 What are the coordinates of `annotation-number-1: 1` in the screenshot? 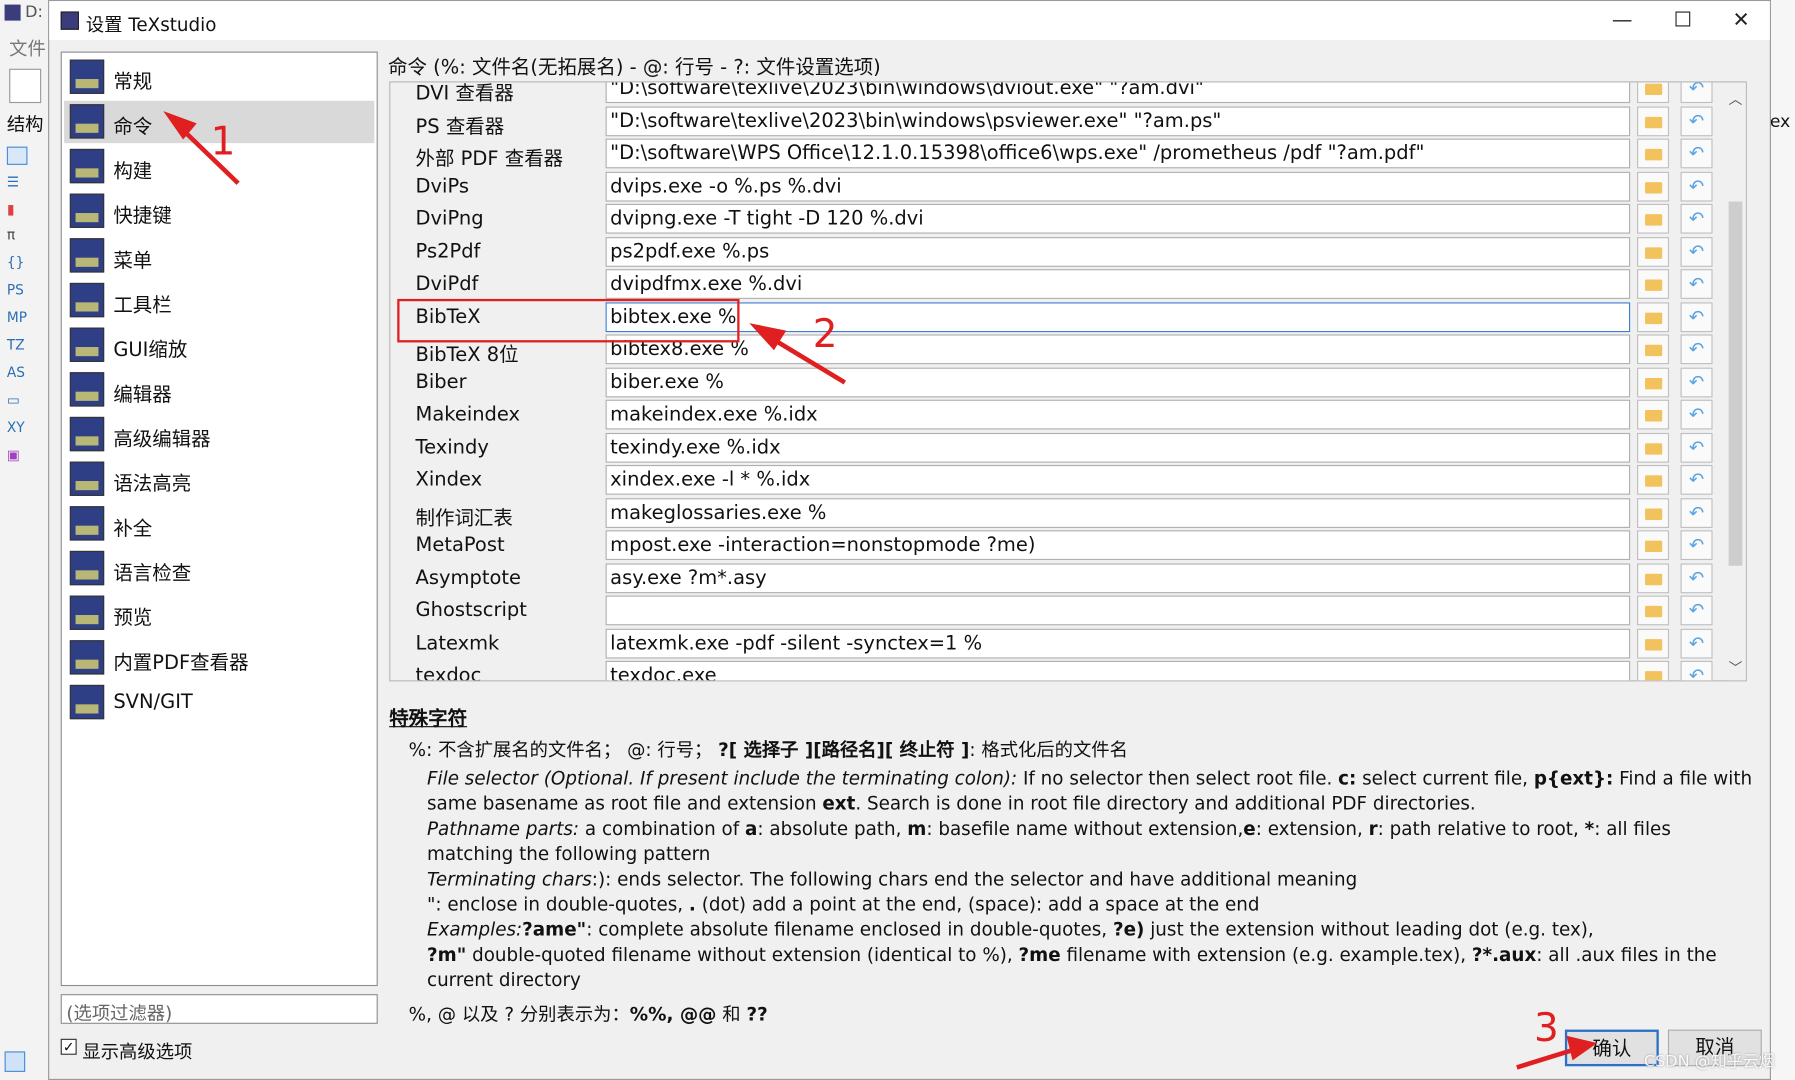 It's located at (223, 142).